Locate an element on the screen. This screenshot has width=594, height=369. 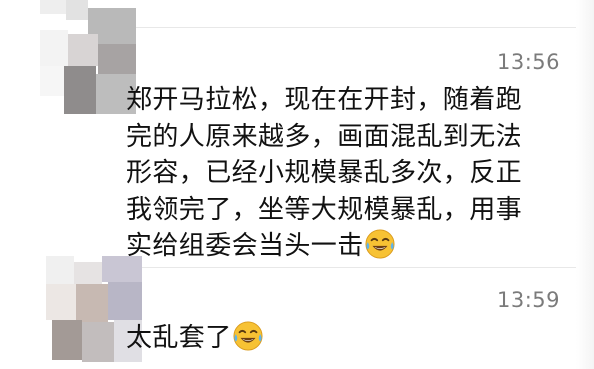
message-line: 郑开马拉松，现在在开封，随着跑 is located at coordinates (324, 100).